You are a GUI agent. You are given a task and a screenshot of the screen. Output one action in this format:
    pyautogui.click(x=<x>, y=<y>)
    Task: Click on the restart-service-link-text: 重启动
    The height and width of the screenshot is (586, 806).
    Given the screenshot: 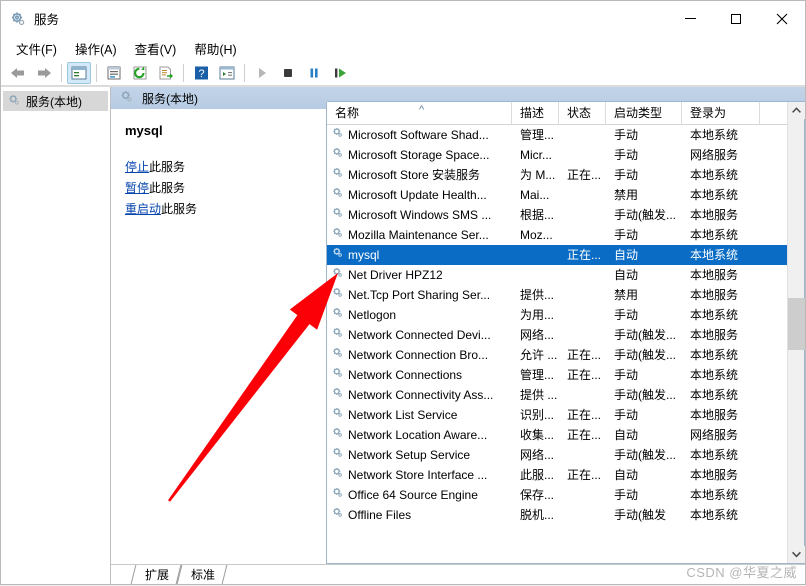 What is the action you would take?
    pyautogui.click(x=143, y=209)
    